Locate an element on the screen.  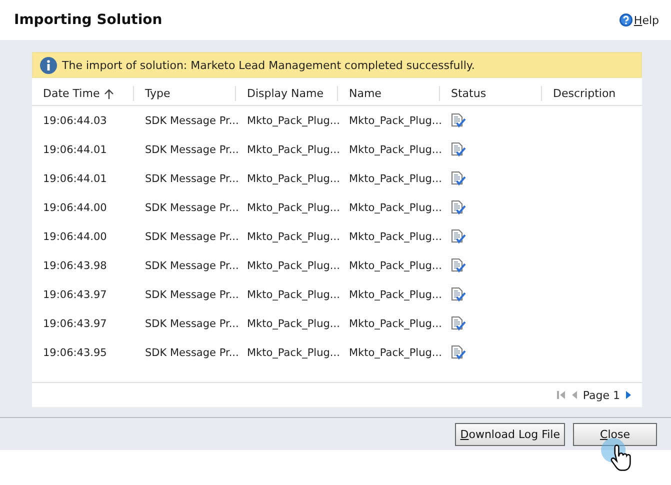
column-header: Date Time is located at coordinates (83, 93).